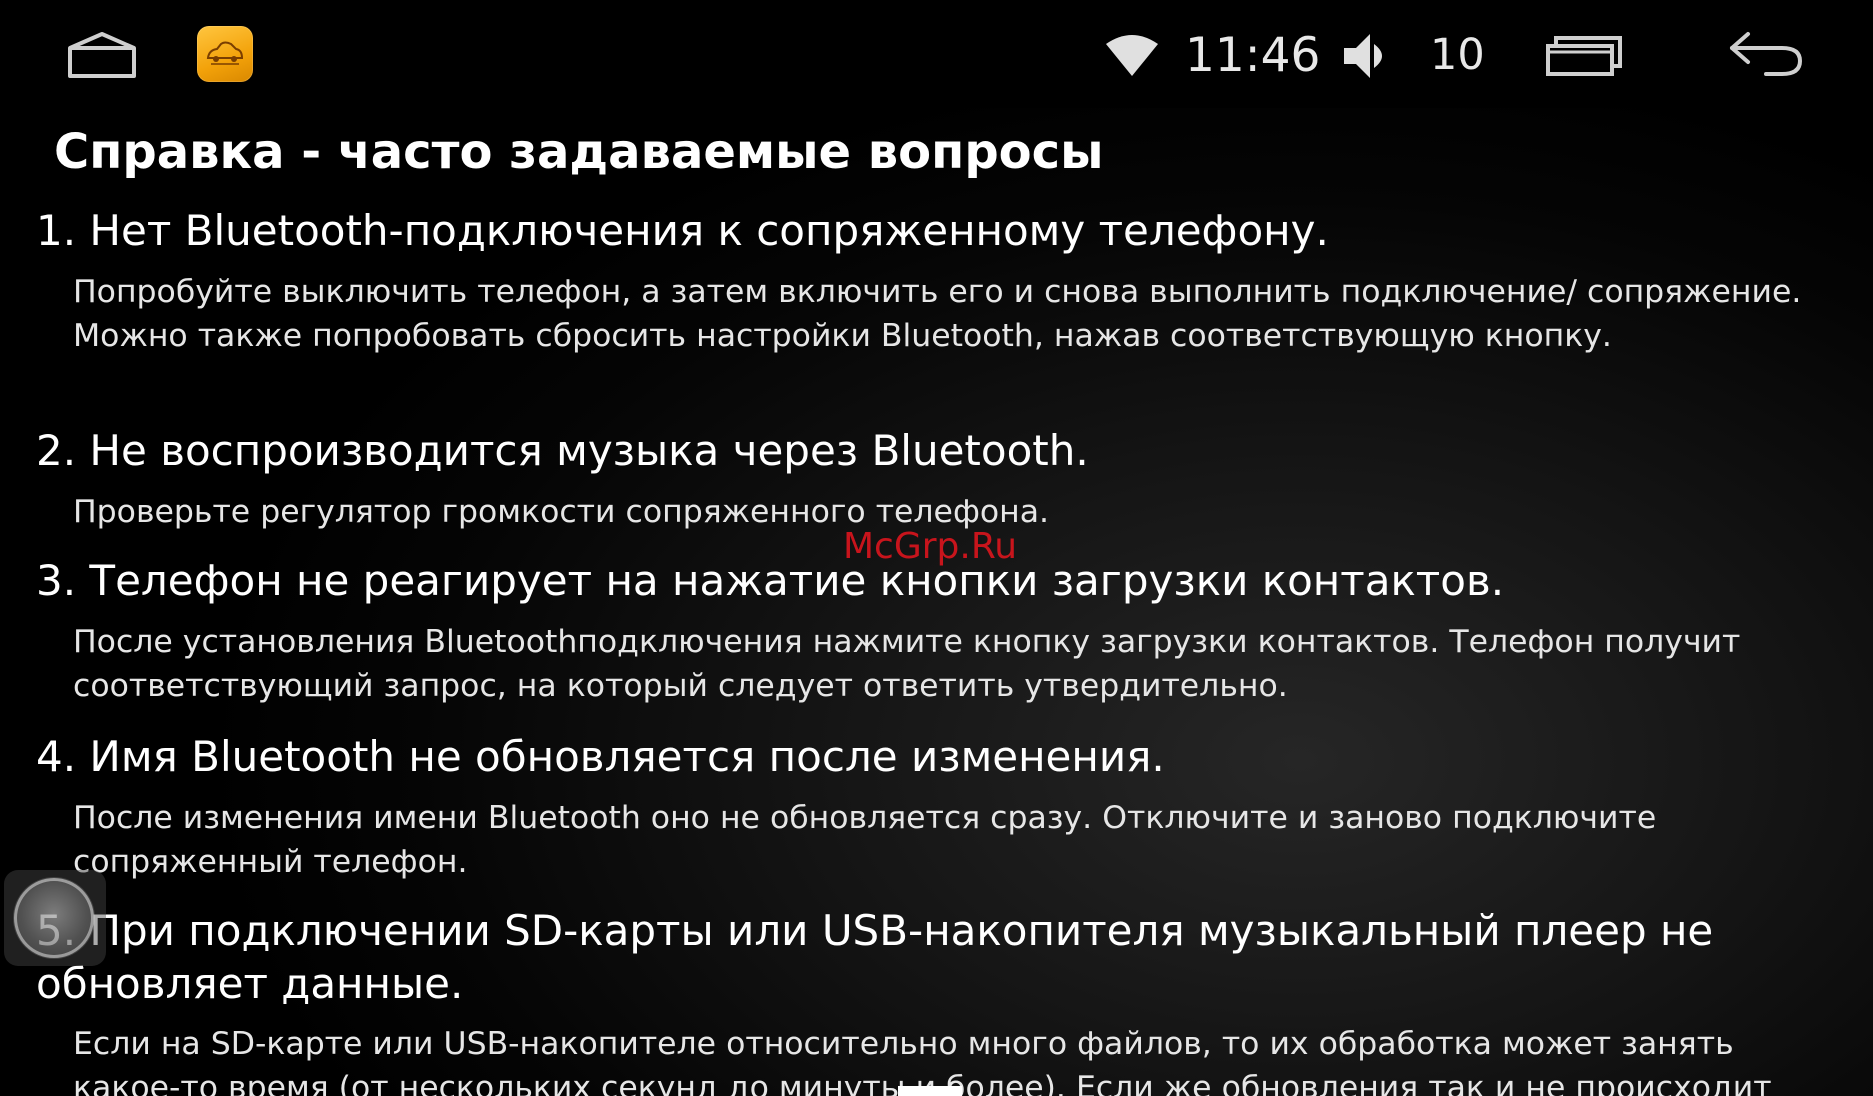  Describe the element at coordinates (1457, 55) in the screenshot. I see `volume-level: 10` at that location.